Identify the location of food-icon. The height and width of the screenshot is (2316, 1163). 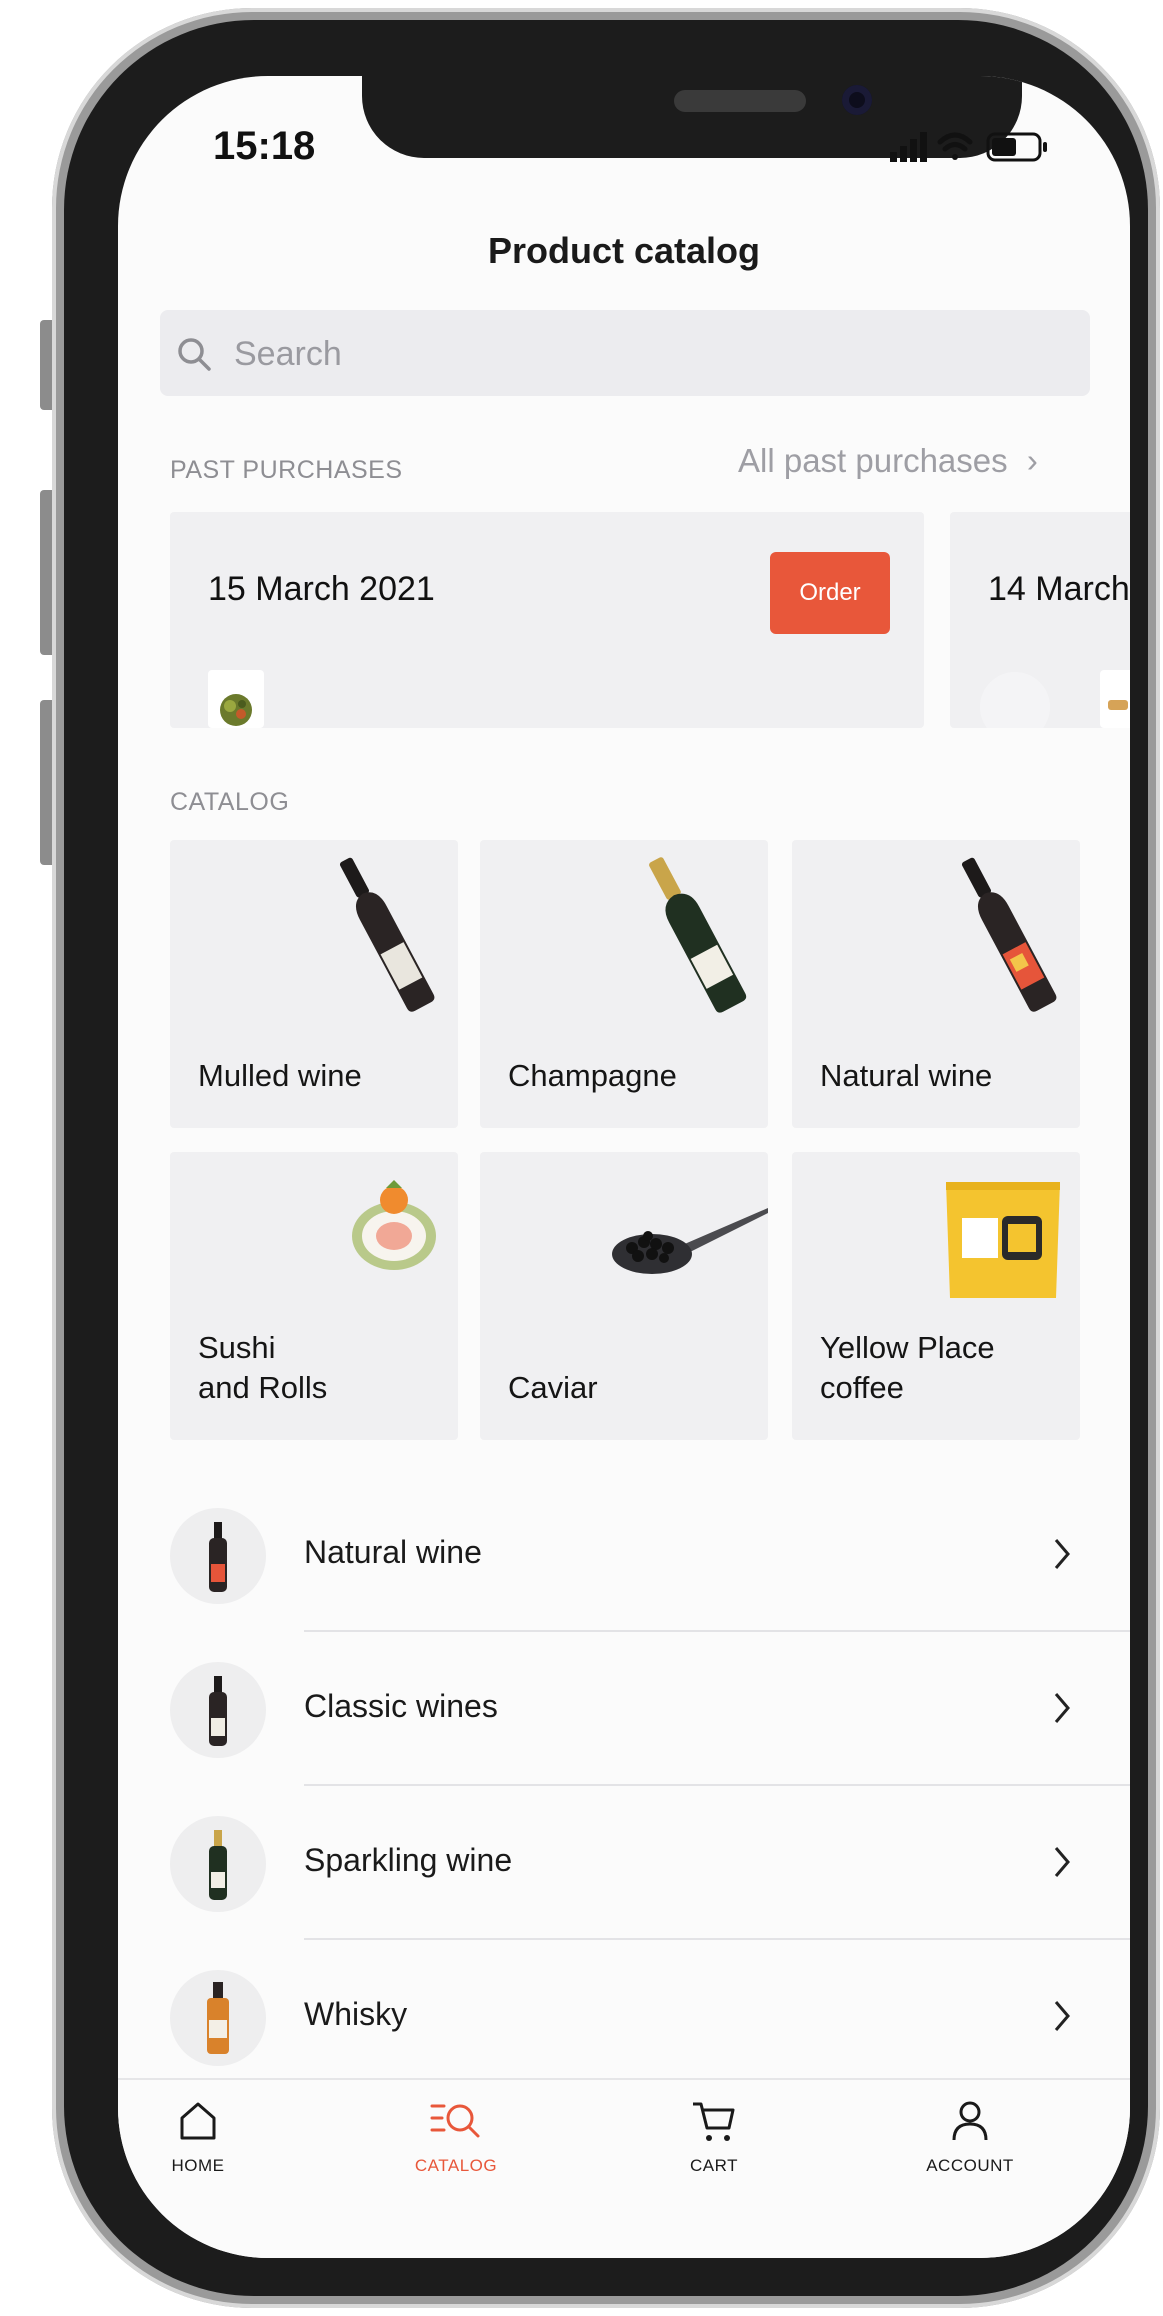
(1118, 705).